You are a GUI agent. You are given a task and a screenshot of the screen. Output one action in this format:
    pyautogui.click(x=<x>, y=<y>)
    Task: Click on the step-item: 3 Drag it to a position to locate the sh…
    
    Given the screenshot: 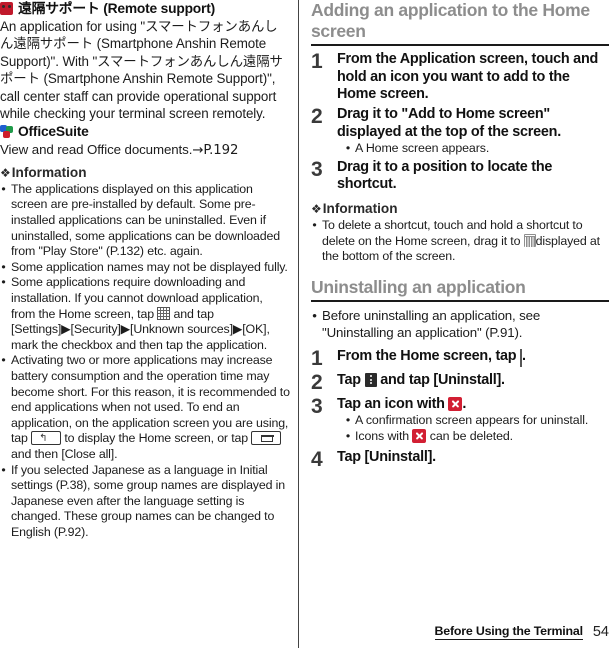 What is the action you would take?
    pyautogui.click(x=460, y=175)
    